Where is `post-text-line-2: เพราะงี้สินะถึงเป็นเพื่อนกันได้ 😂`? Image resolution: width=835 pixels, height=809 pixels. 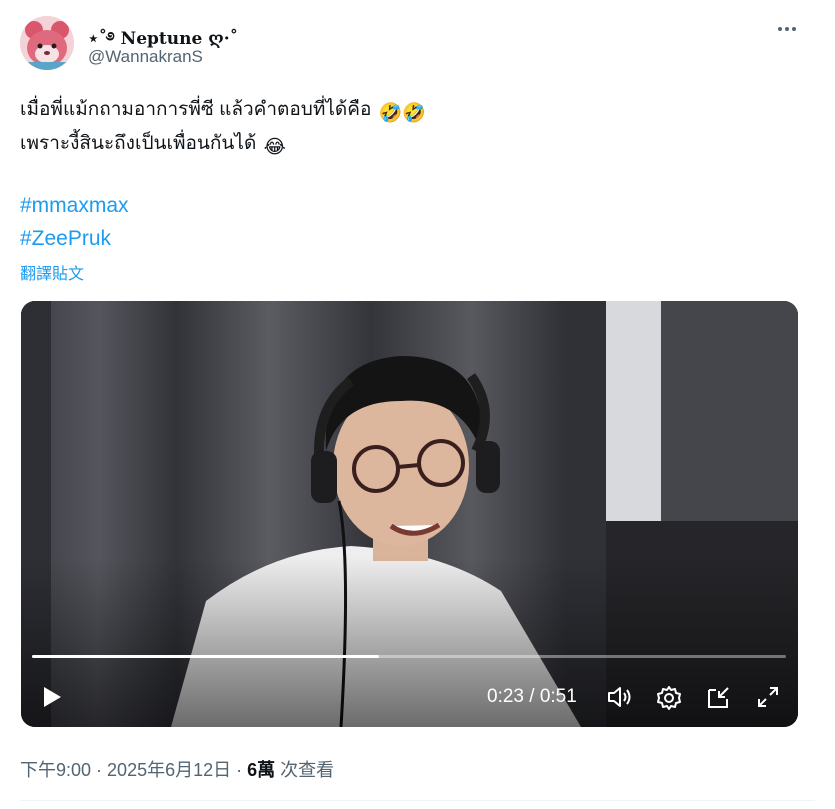 post-text-line-2: เพราะงี้สินะถึงเป็นเพื่อนกันได้ 😂 is located at coordinates (153, 143).